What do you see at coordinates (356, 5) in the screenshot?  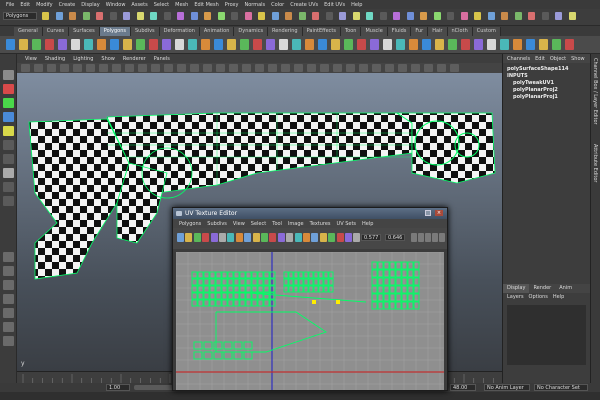 I see `menu-help: Help` at bounding box center [356, 5].